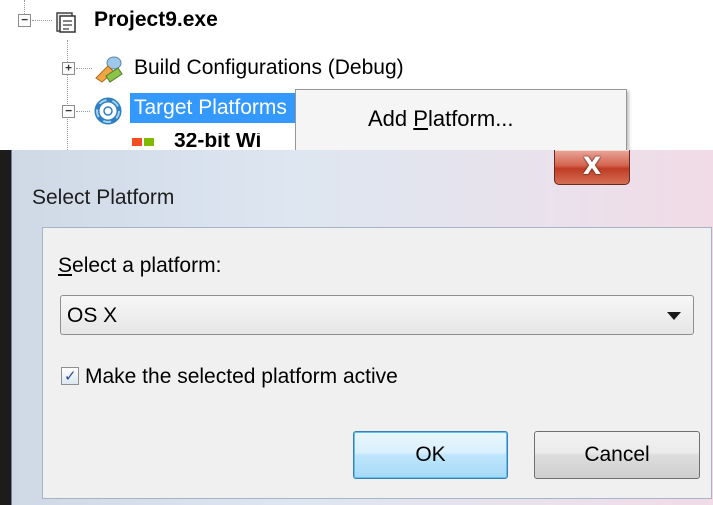  I want to click on dialog-title: Select Platform, so click(103, 197).